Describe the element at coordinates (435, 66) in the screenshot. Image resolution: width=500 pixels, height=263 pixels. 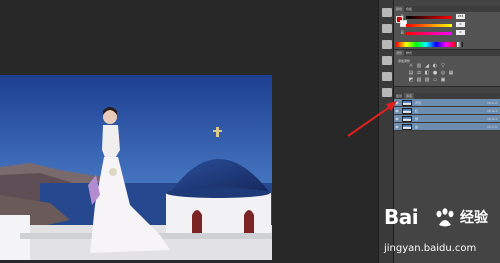
I see `exposure-icon: ◐` at that location.